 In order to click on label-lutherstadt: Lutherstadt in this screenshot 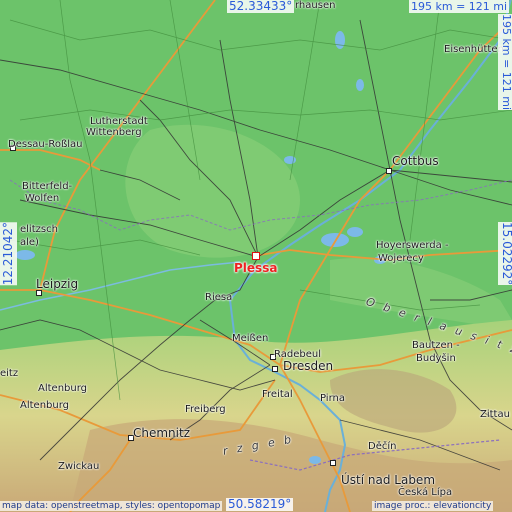, I will do `click(119, 121)`.